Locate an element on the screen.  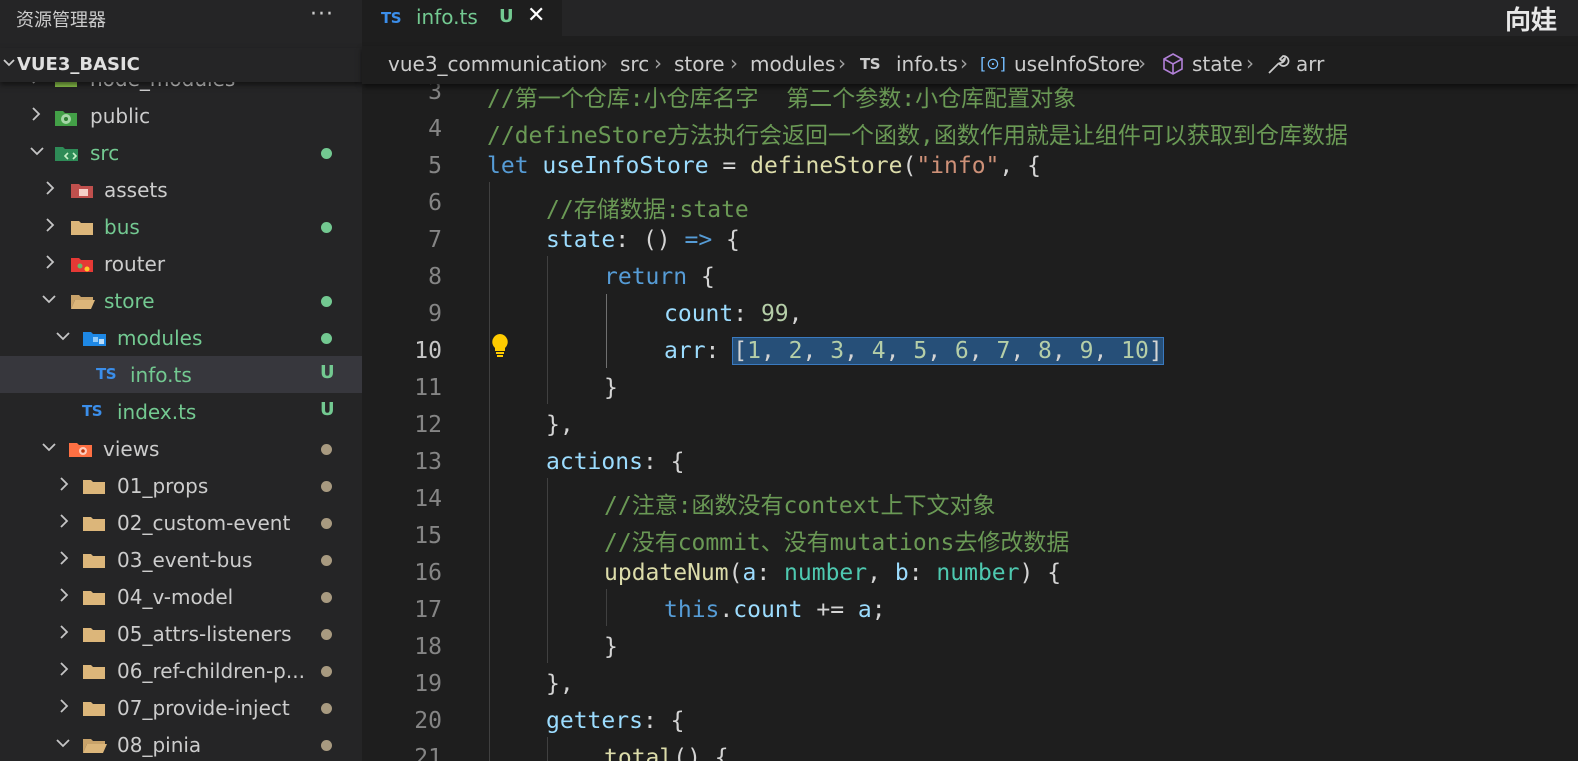
breadcrumb-item: info.ts is located at coordinates (927, 64).